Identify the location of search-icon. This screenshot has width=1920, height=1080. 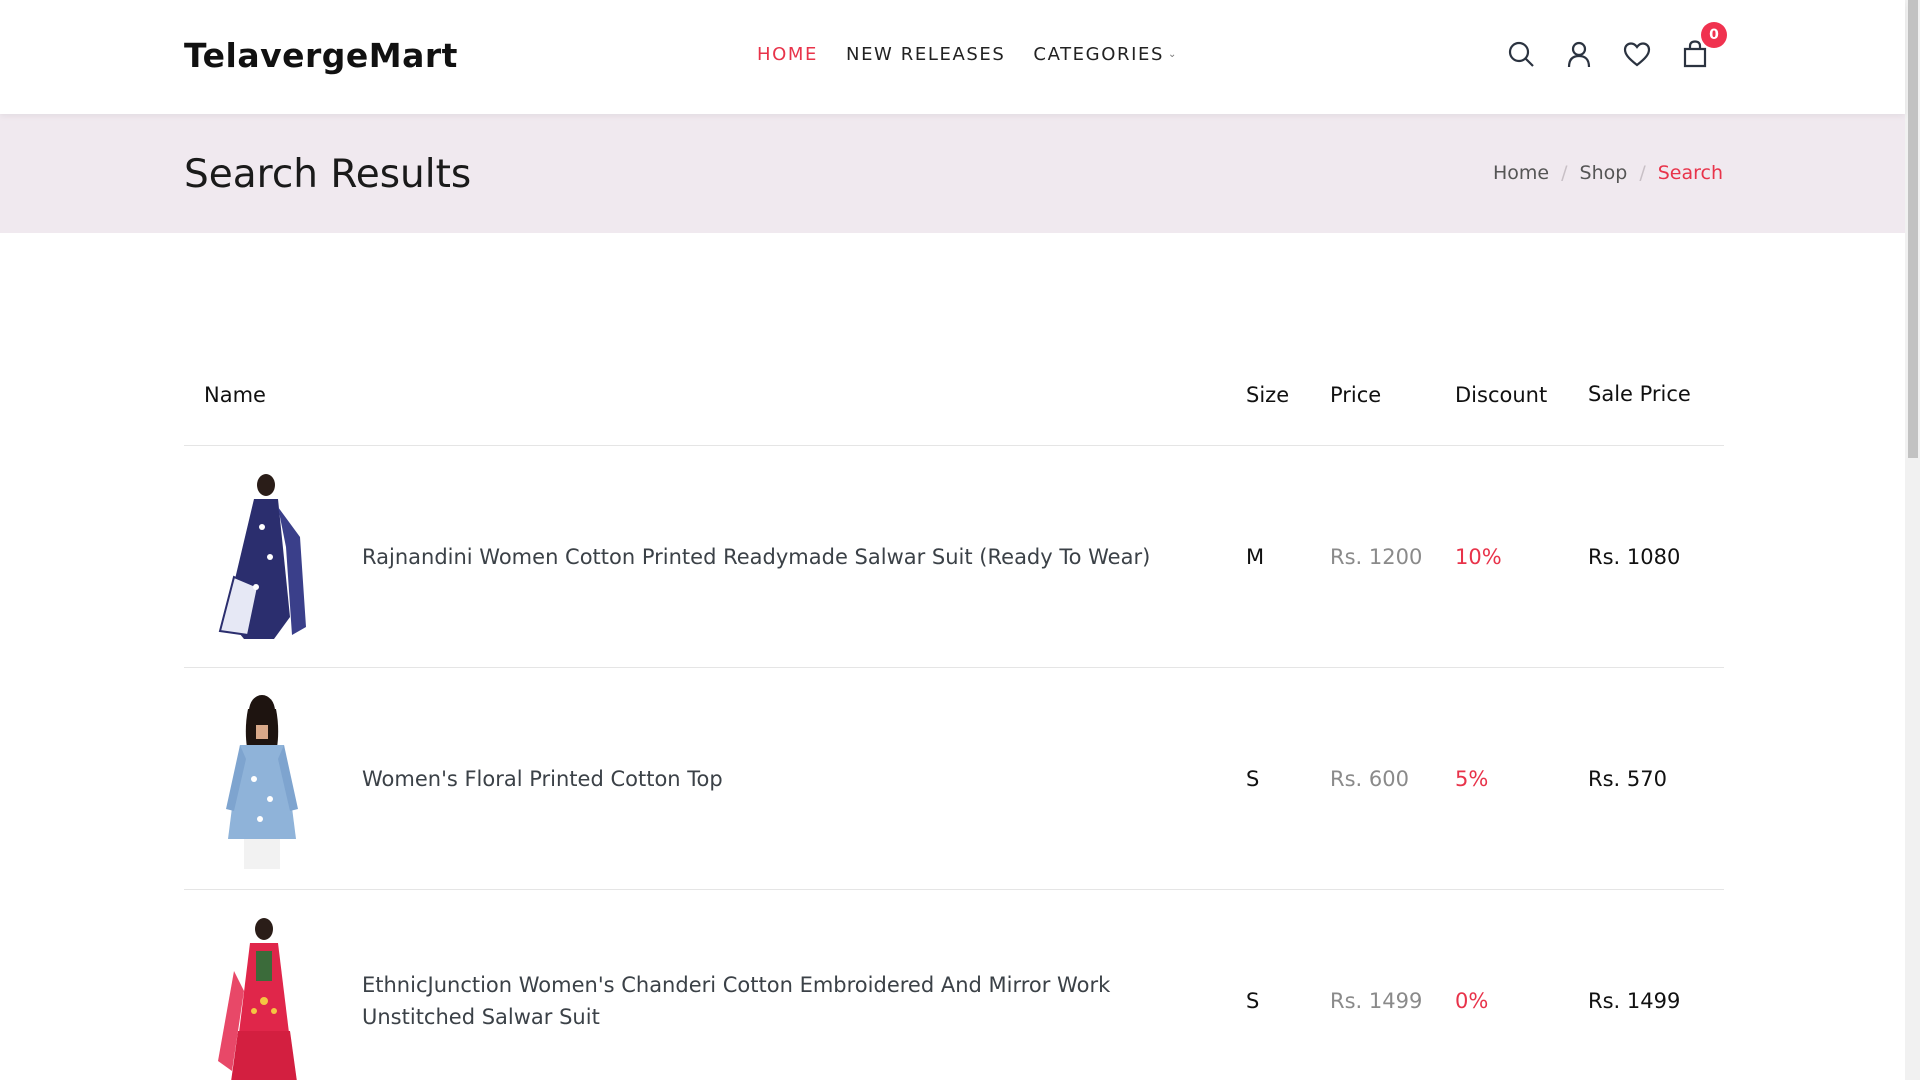
(1521, 54).